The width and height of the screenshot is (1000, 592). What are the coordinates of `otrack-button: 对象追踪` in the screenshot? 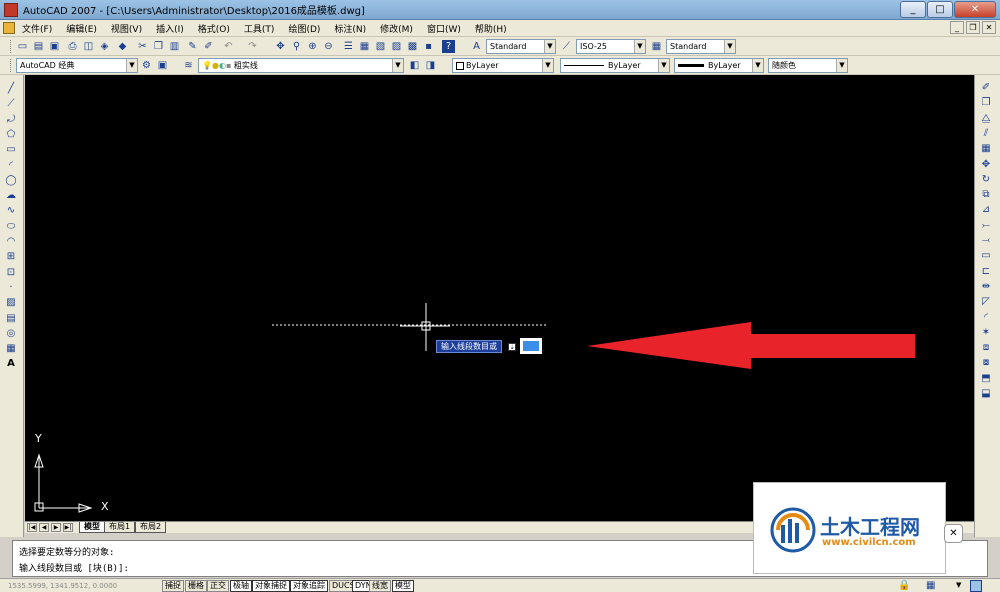 It's located at (309, 586).